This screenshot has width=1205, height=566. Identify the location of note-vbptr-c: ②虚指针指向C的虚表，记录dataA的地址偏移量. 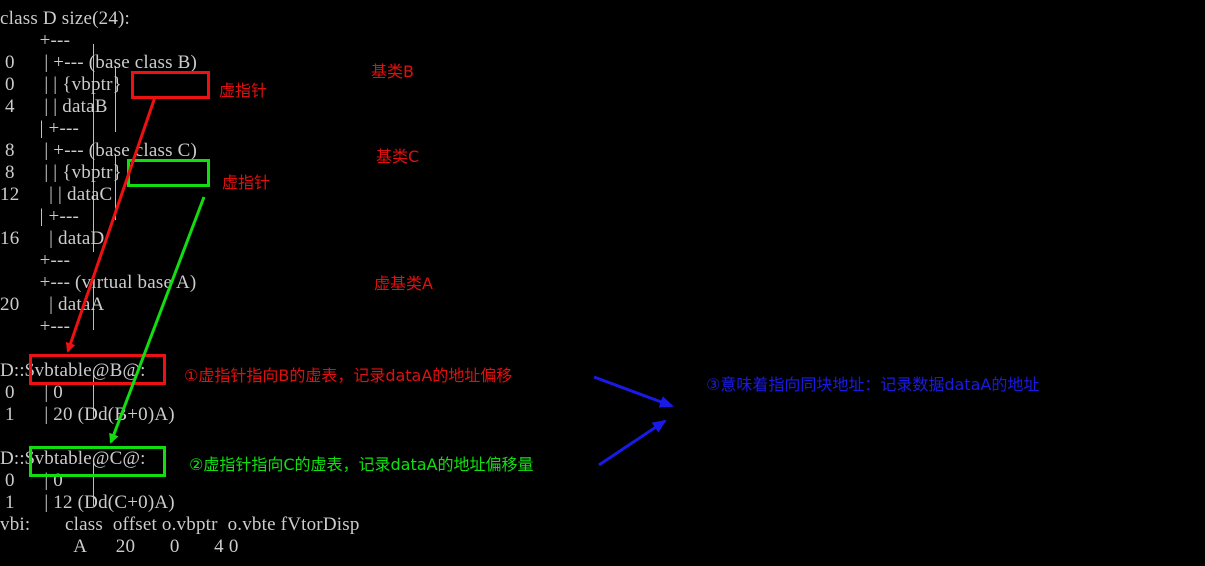
(361, 464).